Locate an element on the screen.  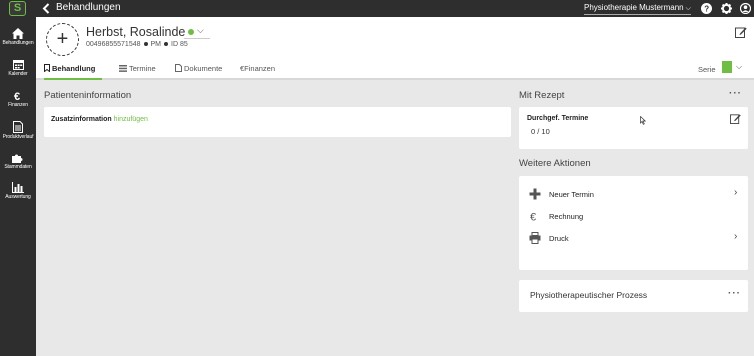
status-divider is located at coordinates (197, 38).